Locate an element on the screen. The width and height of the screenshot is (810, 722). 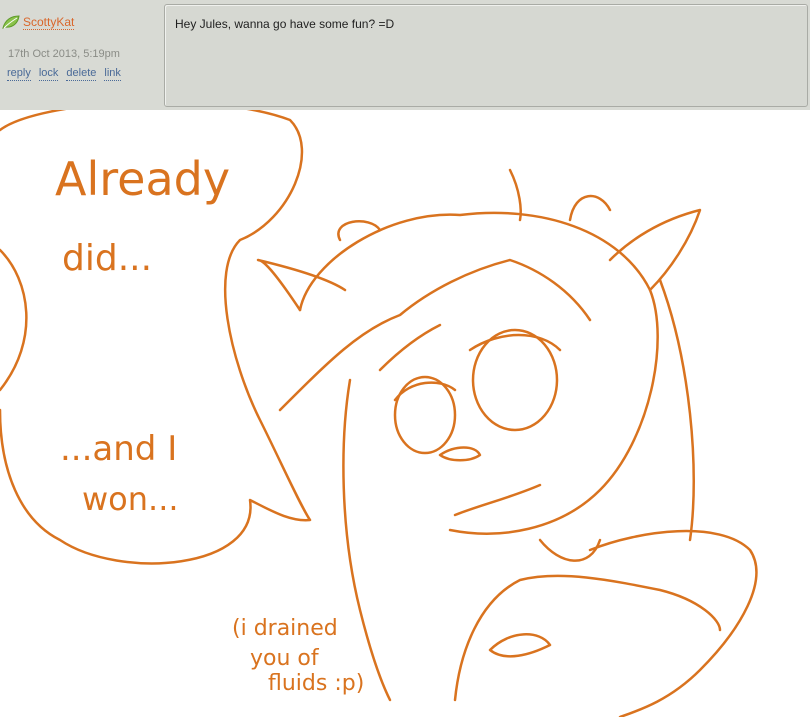
aside-text-line1: (i drained is located at coordinates (285, 628).